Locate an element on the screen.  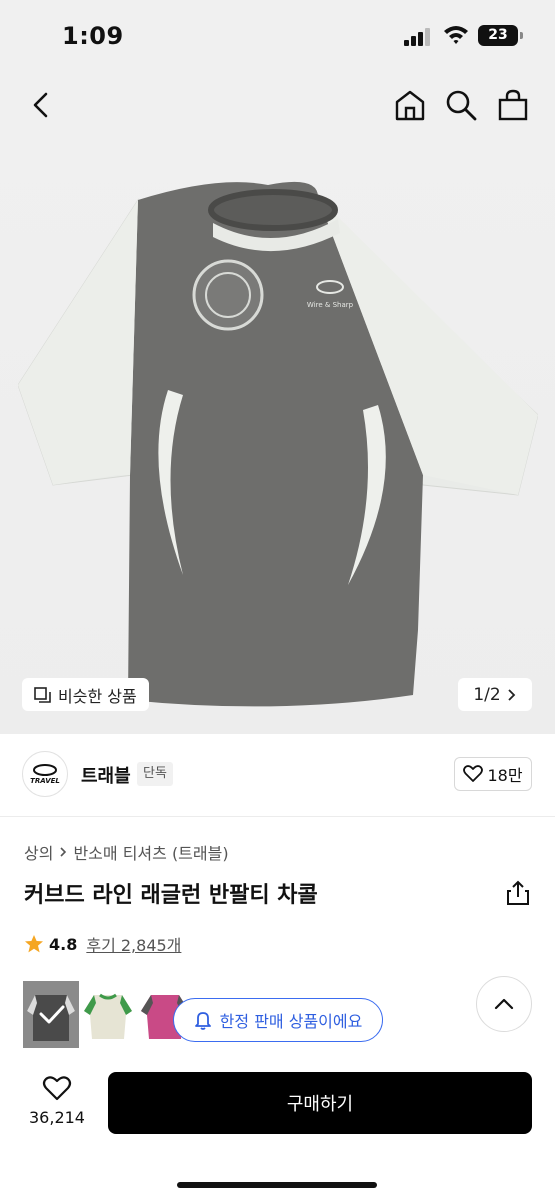
breadcrumb-item-category: 상의 is located at coordinates (38, 852).